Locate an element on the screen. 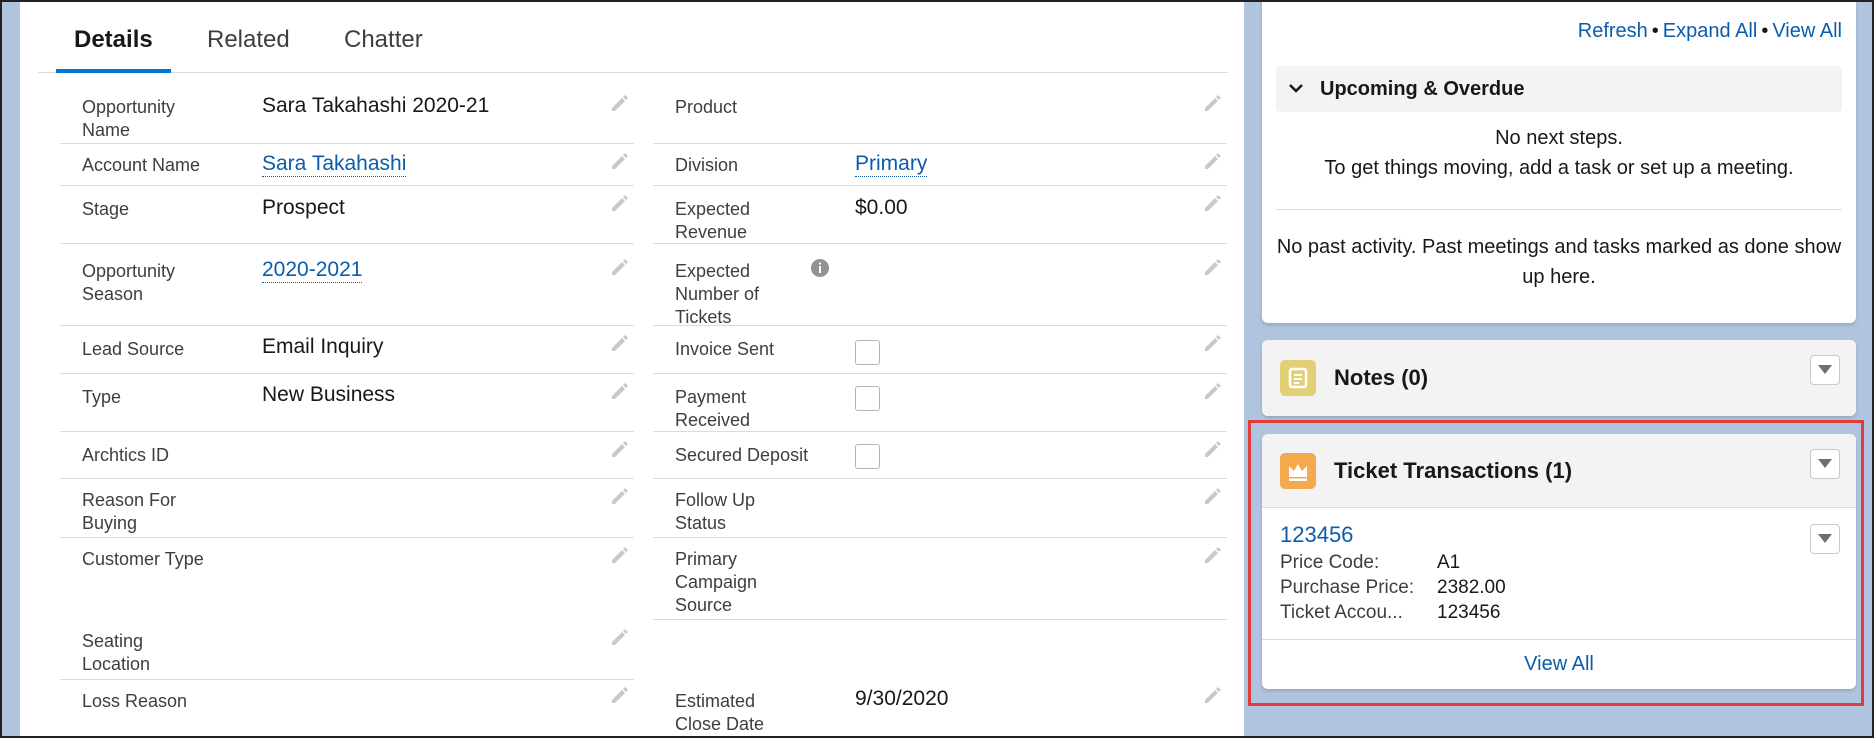 Image resolution: width=1874 pixels, height=738 pixels. field-opportunity-name: Opportunity Name Sara Takahashi 2020-21 is located at coordinates (347, 112).